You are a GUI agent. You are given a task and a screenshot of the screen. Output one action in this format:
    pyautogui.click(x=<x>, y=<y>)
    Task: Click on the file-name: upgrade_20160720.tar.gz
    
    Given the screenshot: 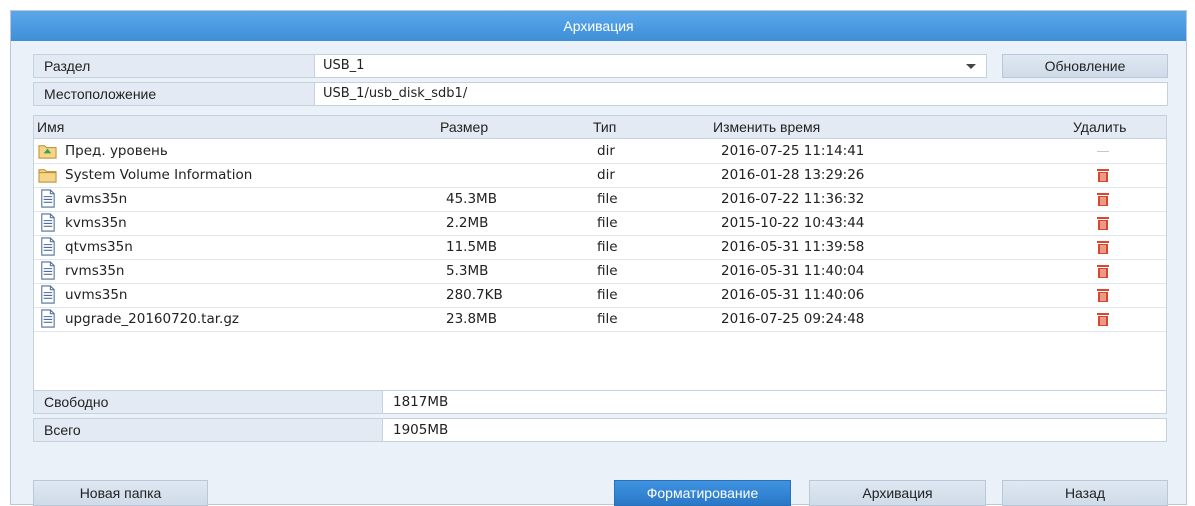 What is the action you would take?
    pyautogui.click(x=152, y=319)
    